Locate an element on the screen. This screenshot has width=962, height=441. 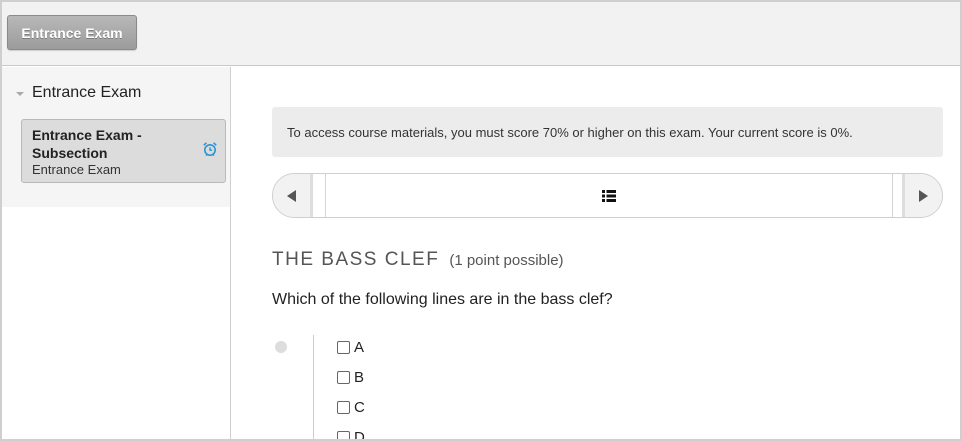
subsection-subtitle: Entrance Exam is located at coordinates (76, 169).